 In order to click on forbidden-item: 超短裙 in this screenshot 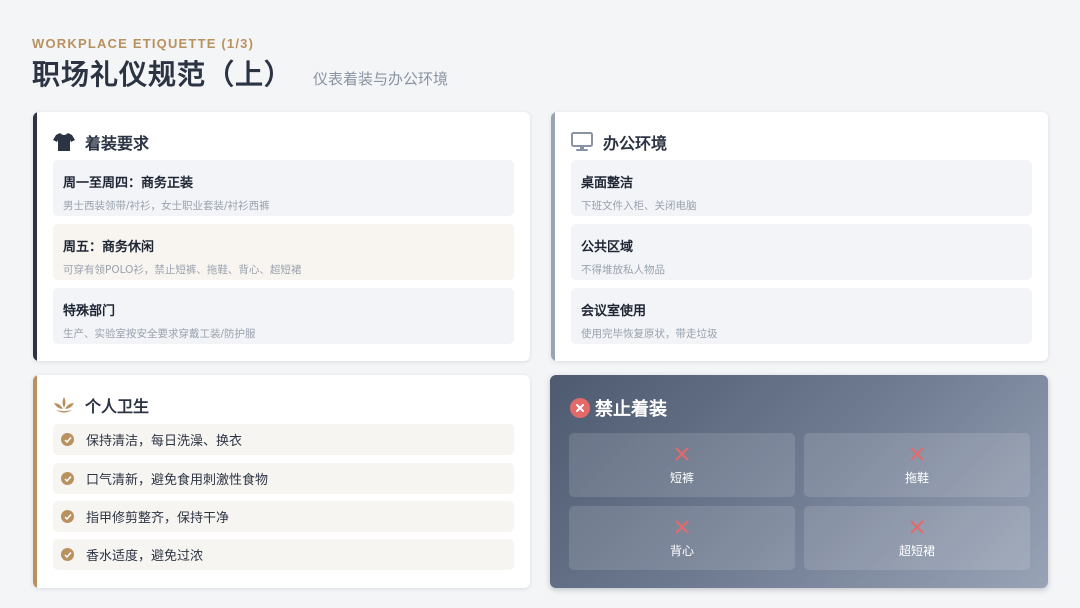, I will do `click(917, 538)`.